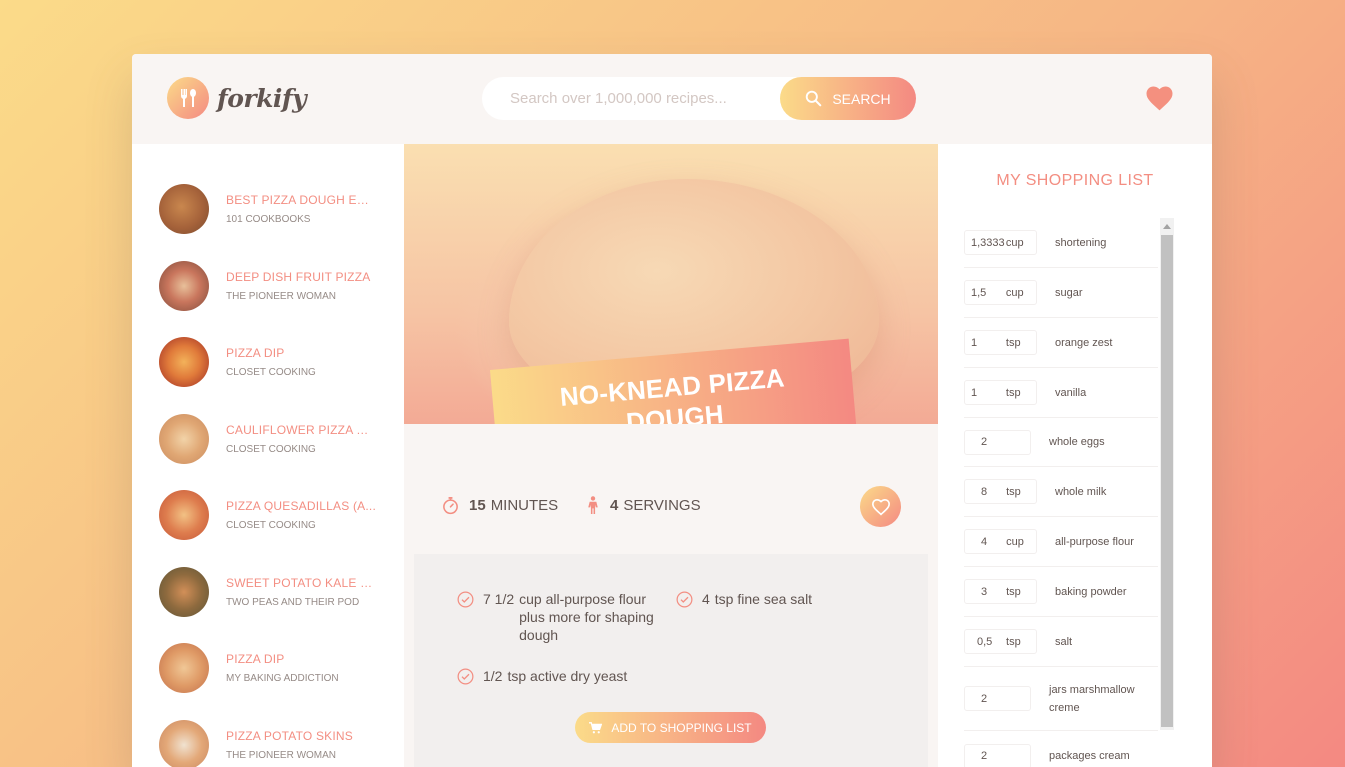 This screenshot has height=767, width=1345. I want to click on search-form: SEARCH, so click(699, 98).